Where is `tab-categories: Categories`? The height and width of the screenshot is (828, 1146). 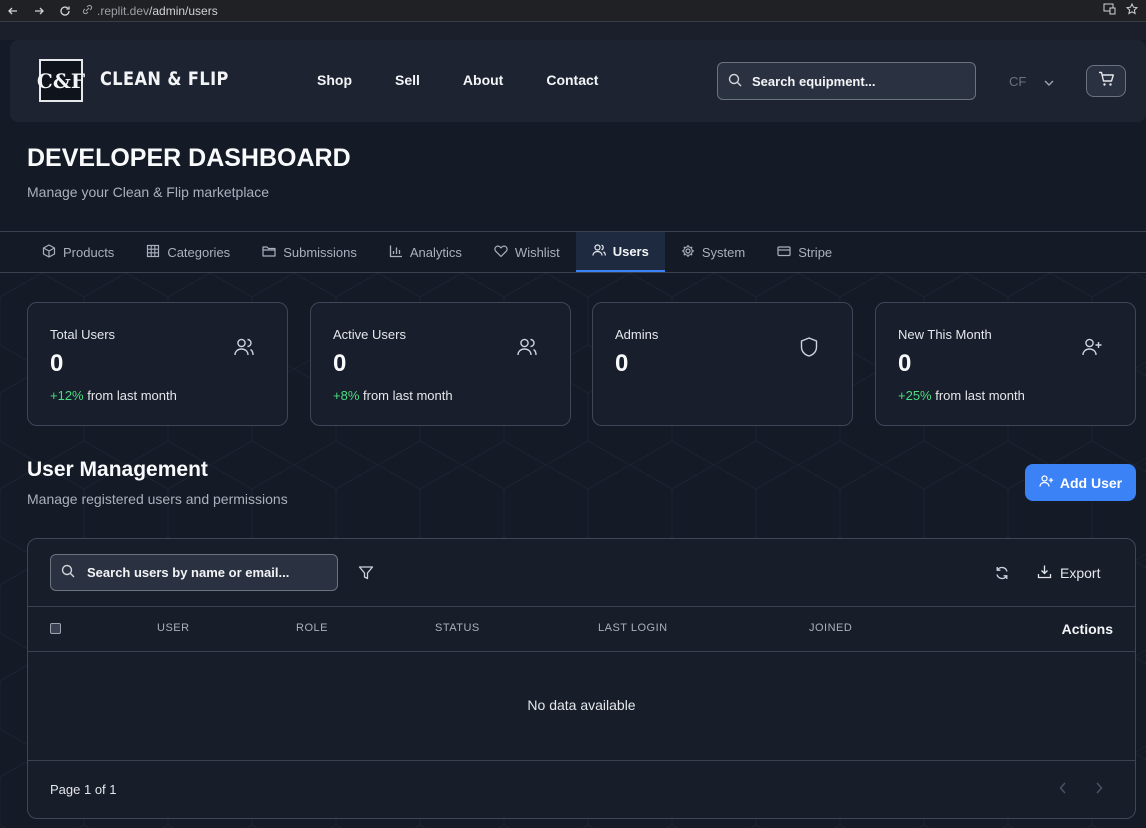
tab-categories: Categories is located at coordinates (188, 252).